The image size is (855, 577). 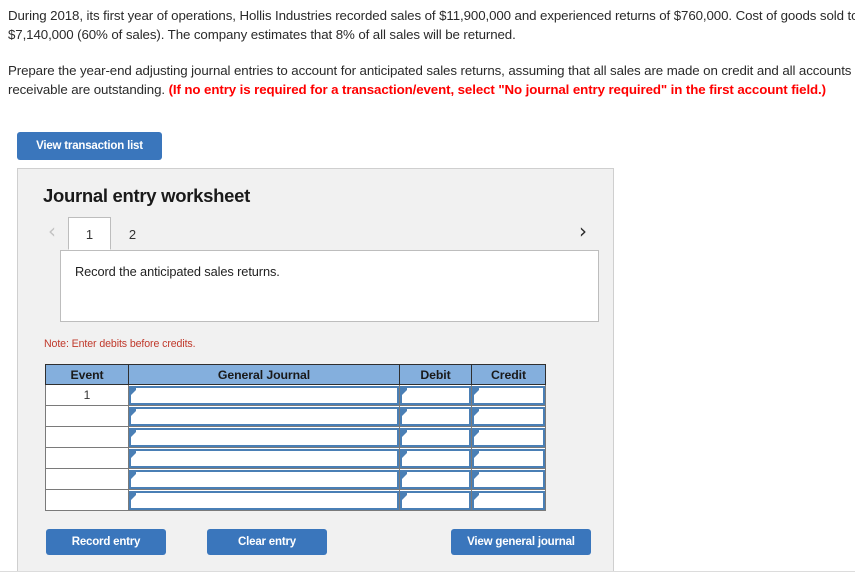 I want to click on entry-description-text: Record the anticipated sales returns., so click(x=177, y=271).